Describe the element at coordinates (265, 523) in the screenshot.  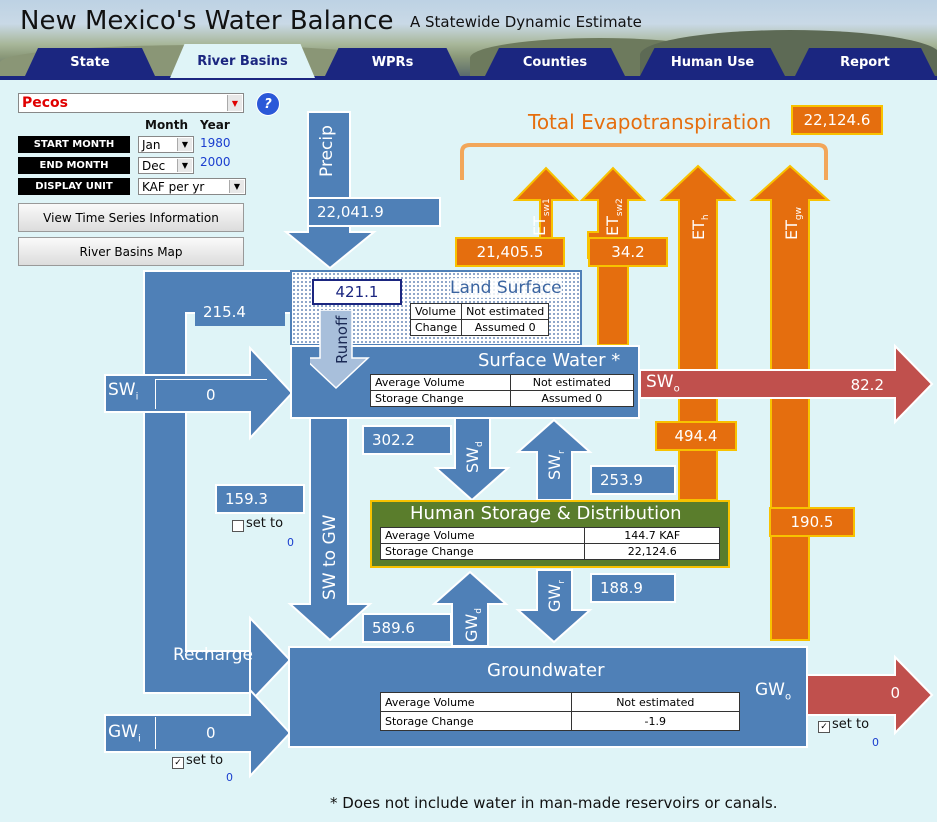
I see `sw-to-gw-set-label: set to` at that location.